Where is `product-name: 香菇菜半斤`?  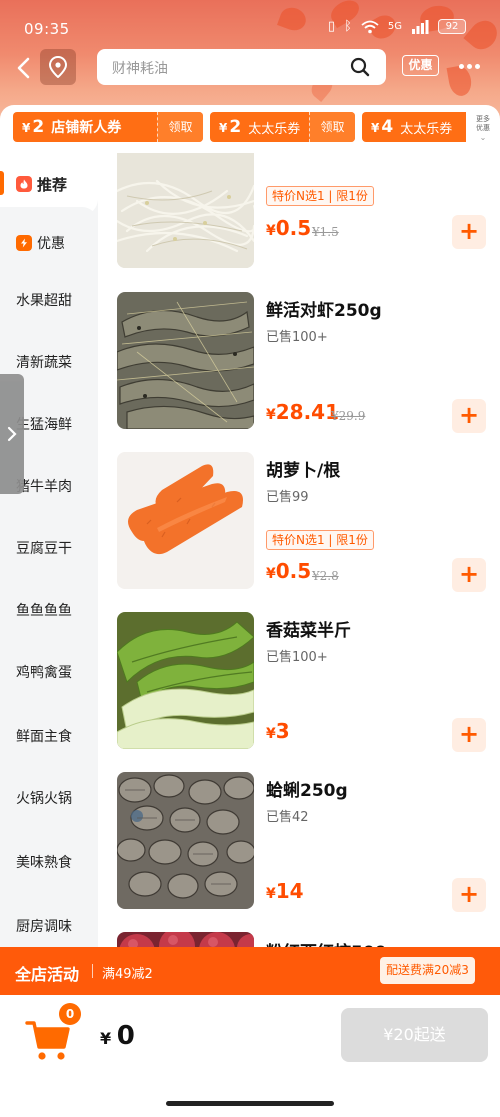 product-name: 香菇菜半斤 is located at coordinates (308, 631).